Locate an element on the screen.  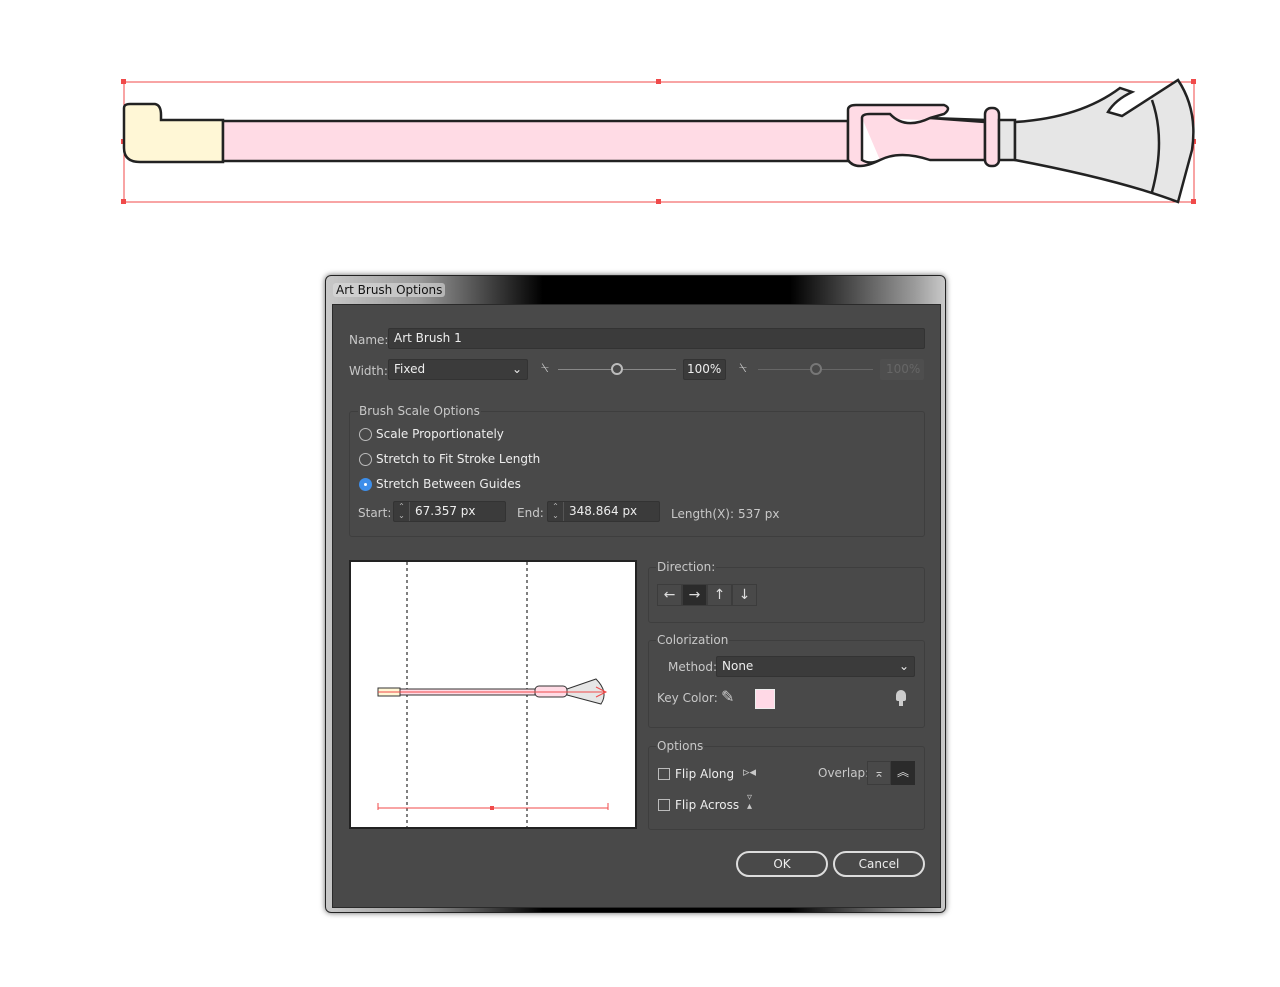
width-label: Width: is located at coordinates (368, 371).